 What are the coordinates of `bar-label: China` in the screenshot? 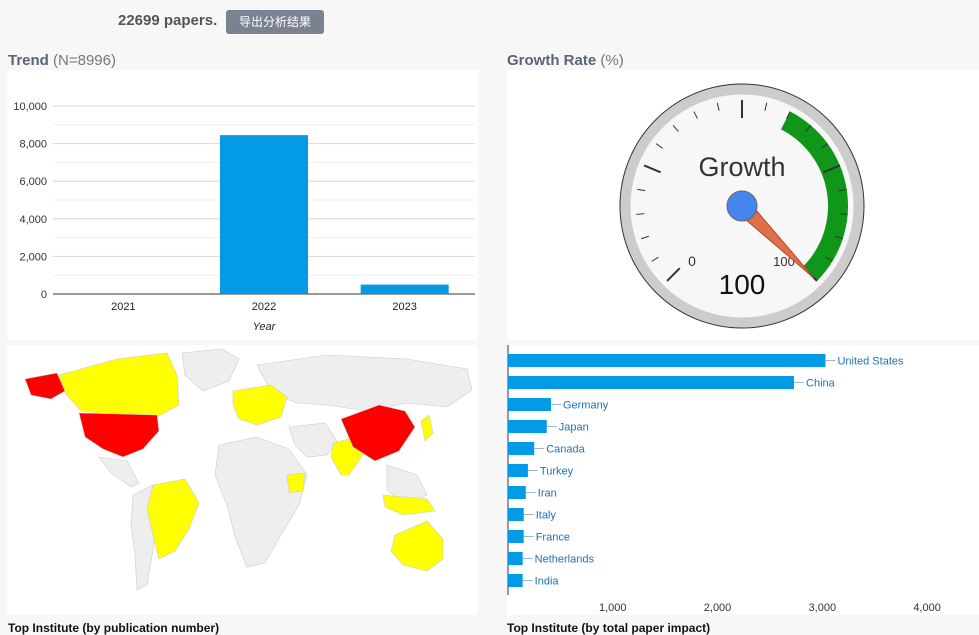 It's located at (821, 384).